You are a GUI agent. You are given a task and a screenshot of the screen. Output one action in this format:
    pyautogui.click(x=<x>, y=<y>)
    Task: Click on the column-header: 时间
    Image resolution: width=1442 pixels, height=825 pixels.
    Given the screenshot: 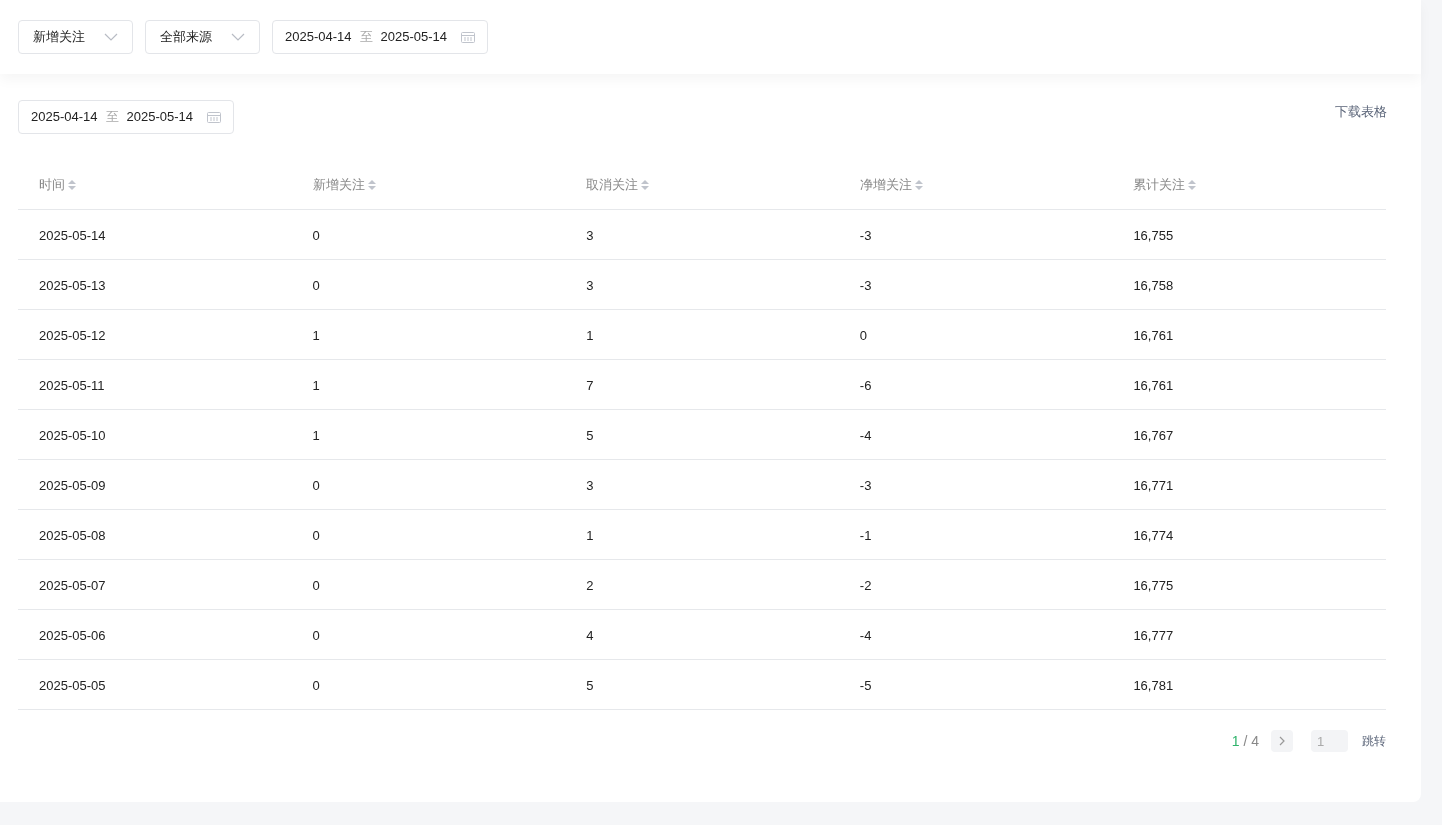 What is the action you would take?
    pyautogui.click(x=52, y=184)
    